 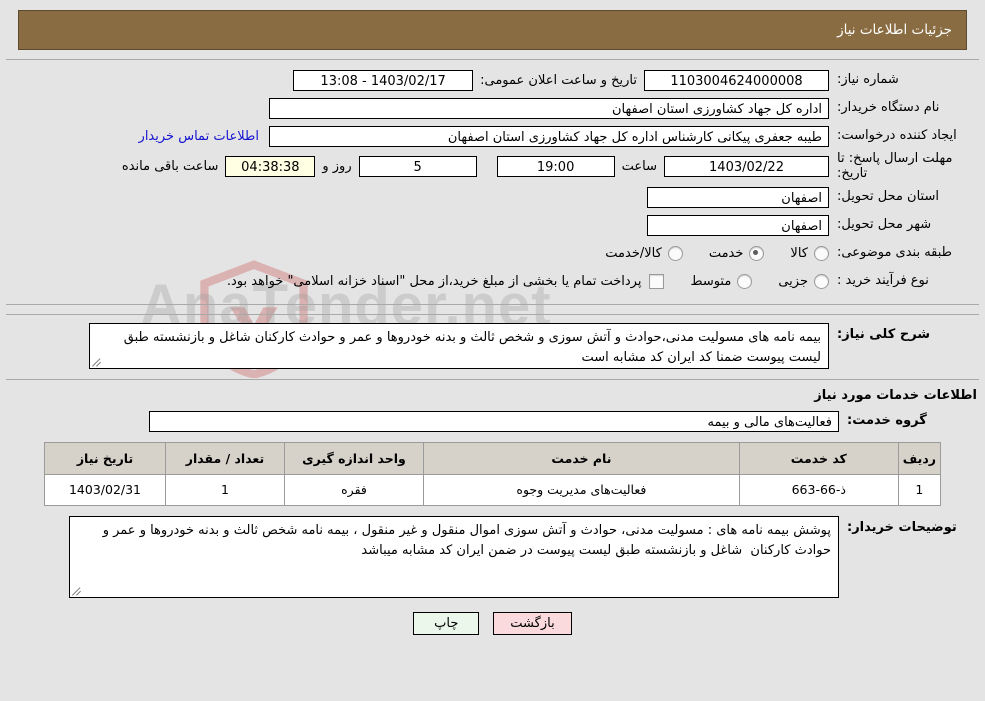 I want to click on city-value: اصفهان, so click(x=738, y=225).